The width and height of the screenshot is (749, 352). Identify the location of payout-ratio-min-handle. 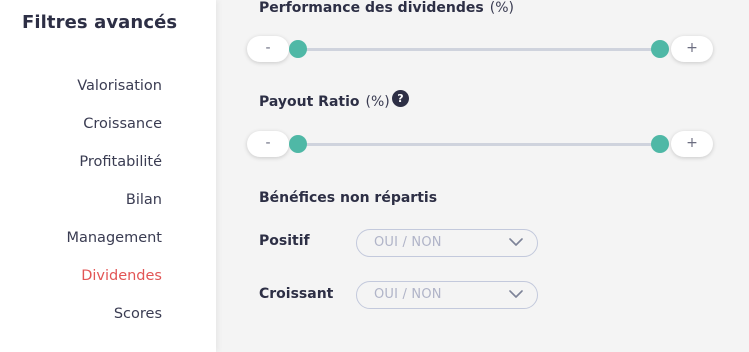
(298, 144).